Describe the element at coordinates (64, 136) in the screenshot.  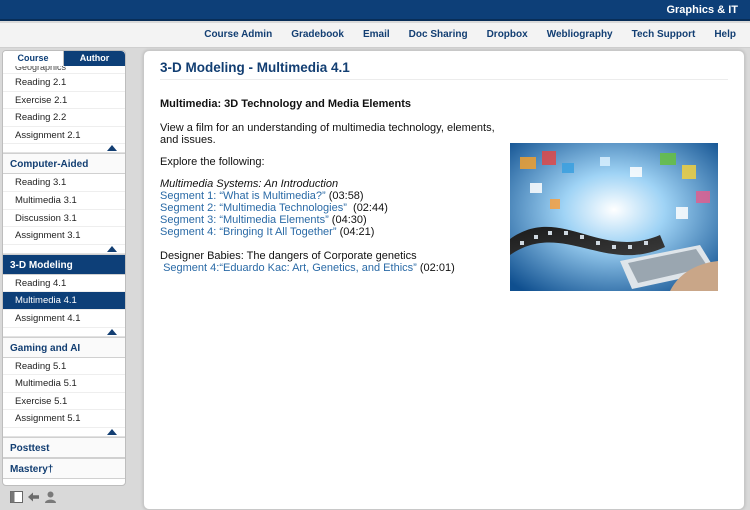
I see `sidebar-item-assignment-2-1: Assignment 2.1` at that location.